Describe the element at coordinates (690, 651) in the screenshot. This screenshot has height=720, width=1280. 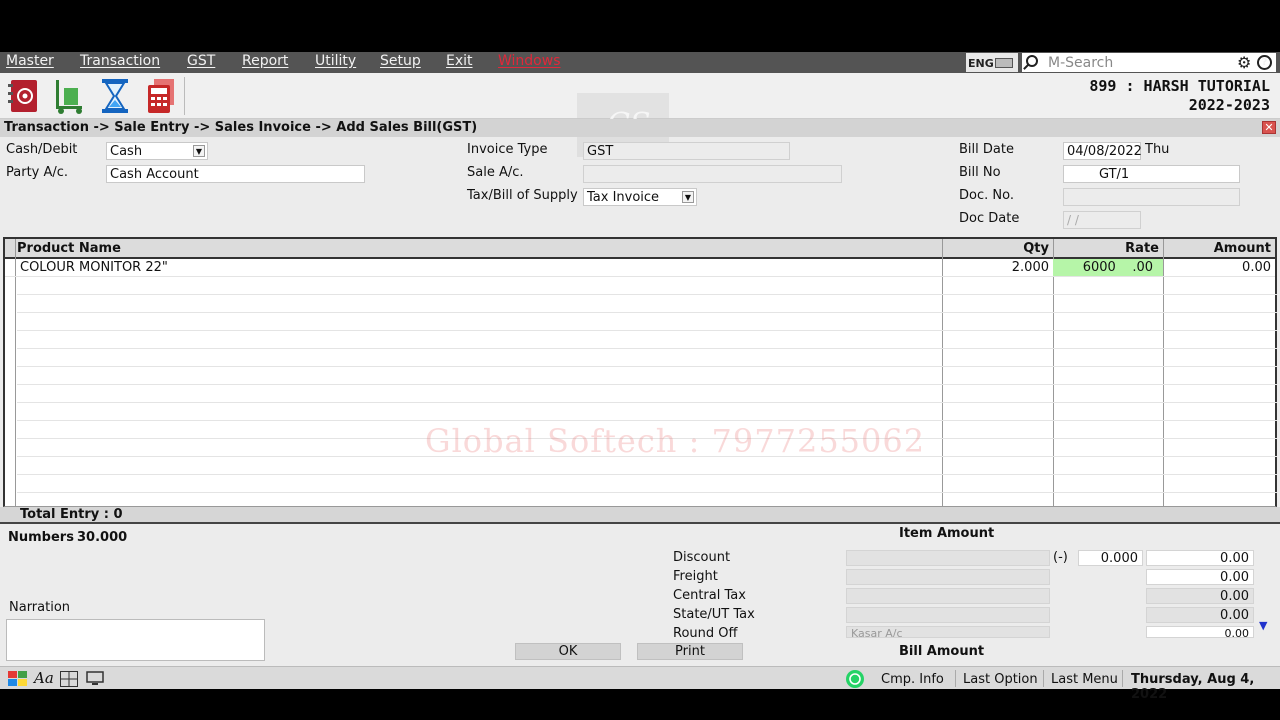
I see `print-button: Print` at that location.